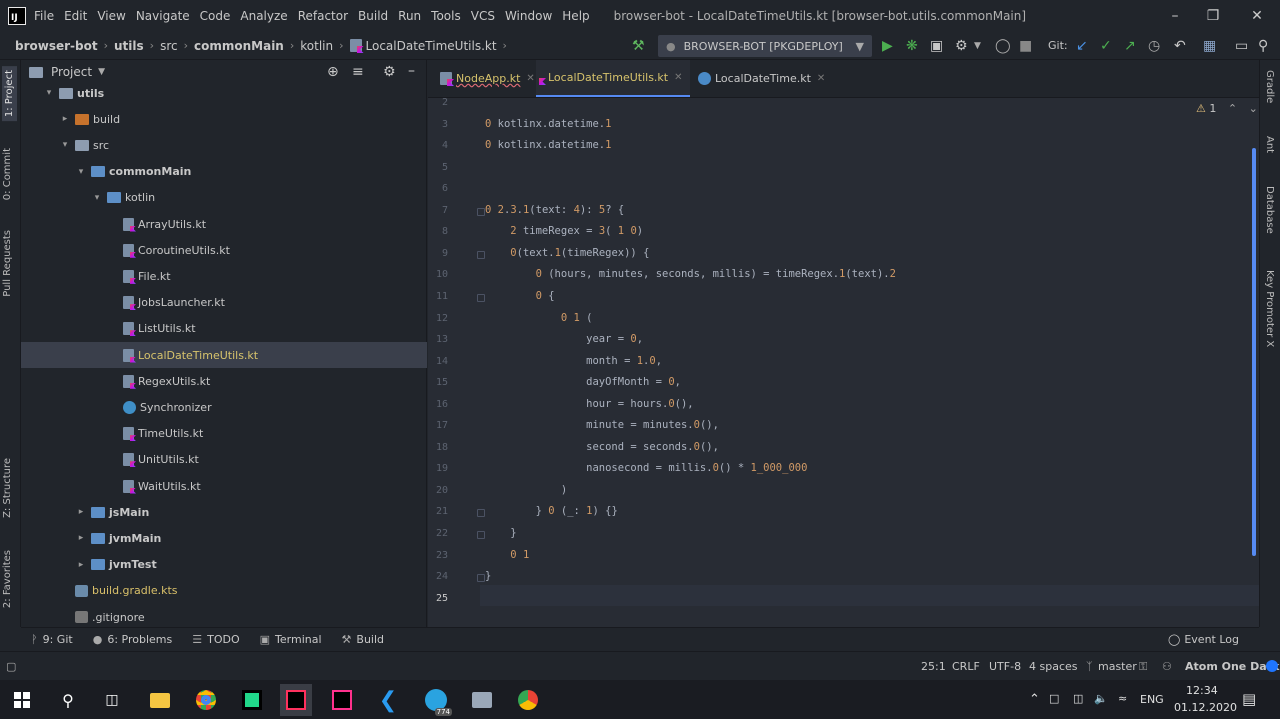 This screenshot has width=1280, height=719. What do you see at coordinates (224, 303) in the screenshot?
I see `tree-item-jobslauncher-kt: JobsLauncher.kt` at bounding box center [224, 303].